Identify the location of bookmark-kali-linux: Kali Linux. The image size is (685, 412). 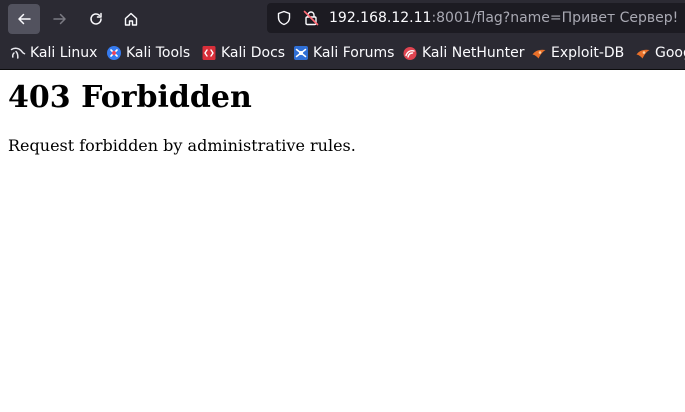
(53, 53).